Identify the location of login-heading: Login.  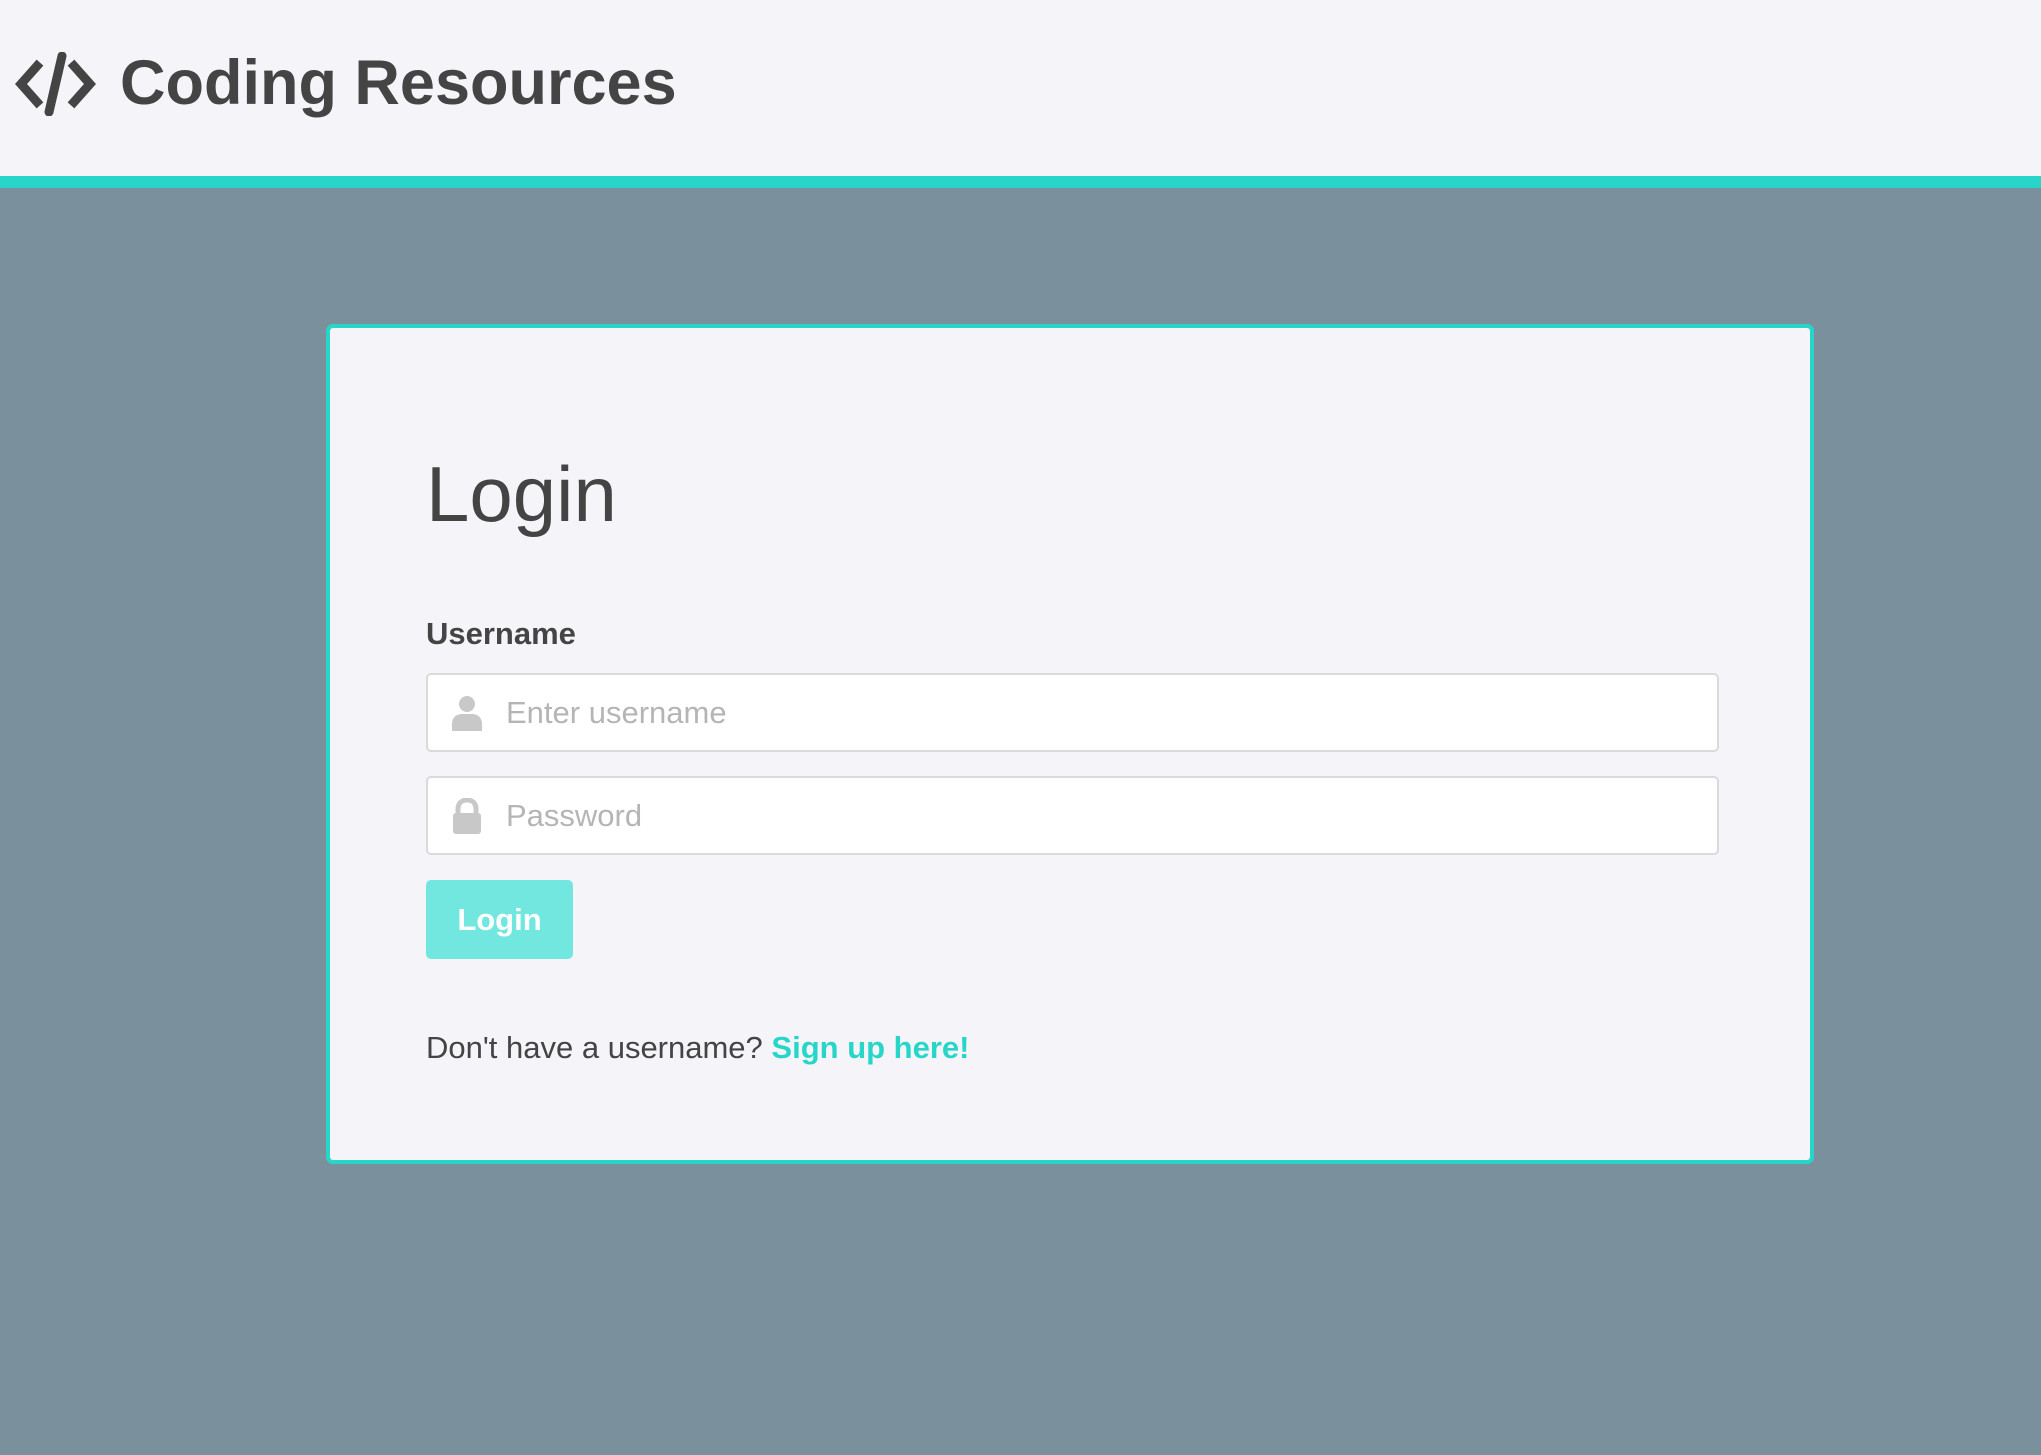
(521, 494).